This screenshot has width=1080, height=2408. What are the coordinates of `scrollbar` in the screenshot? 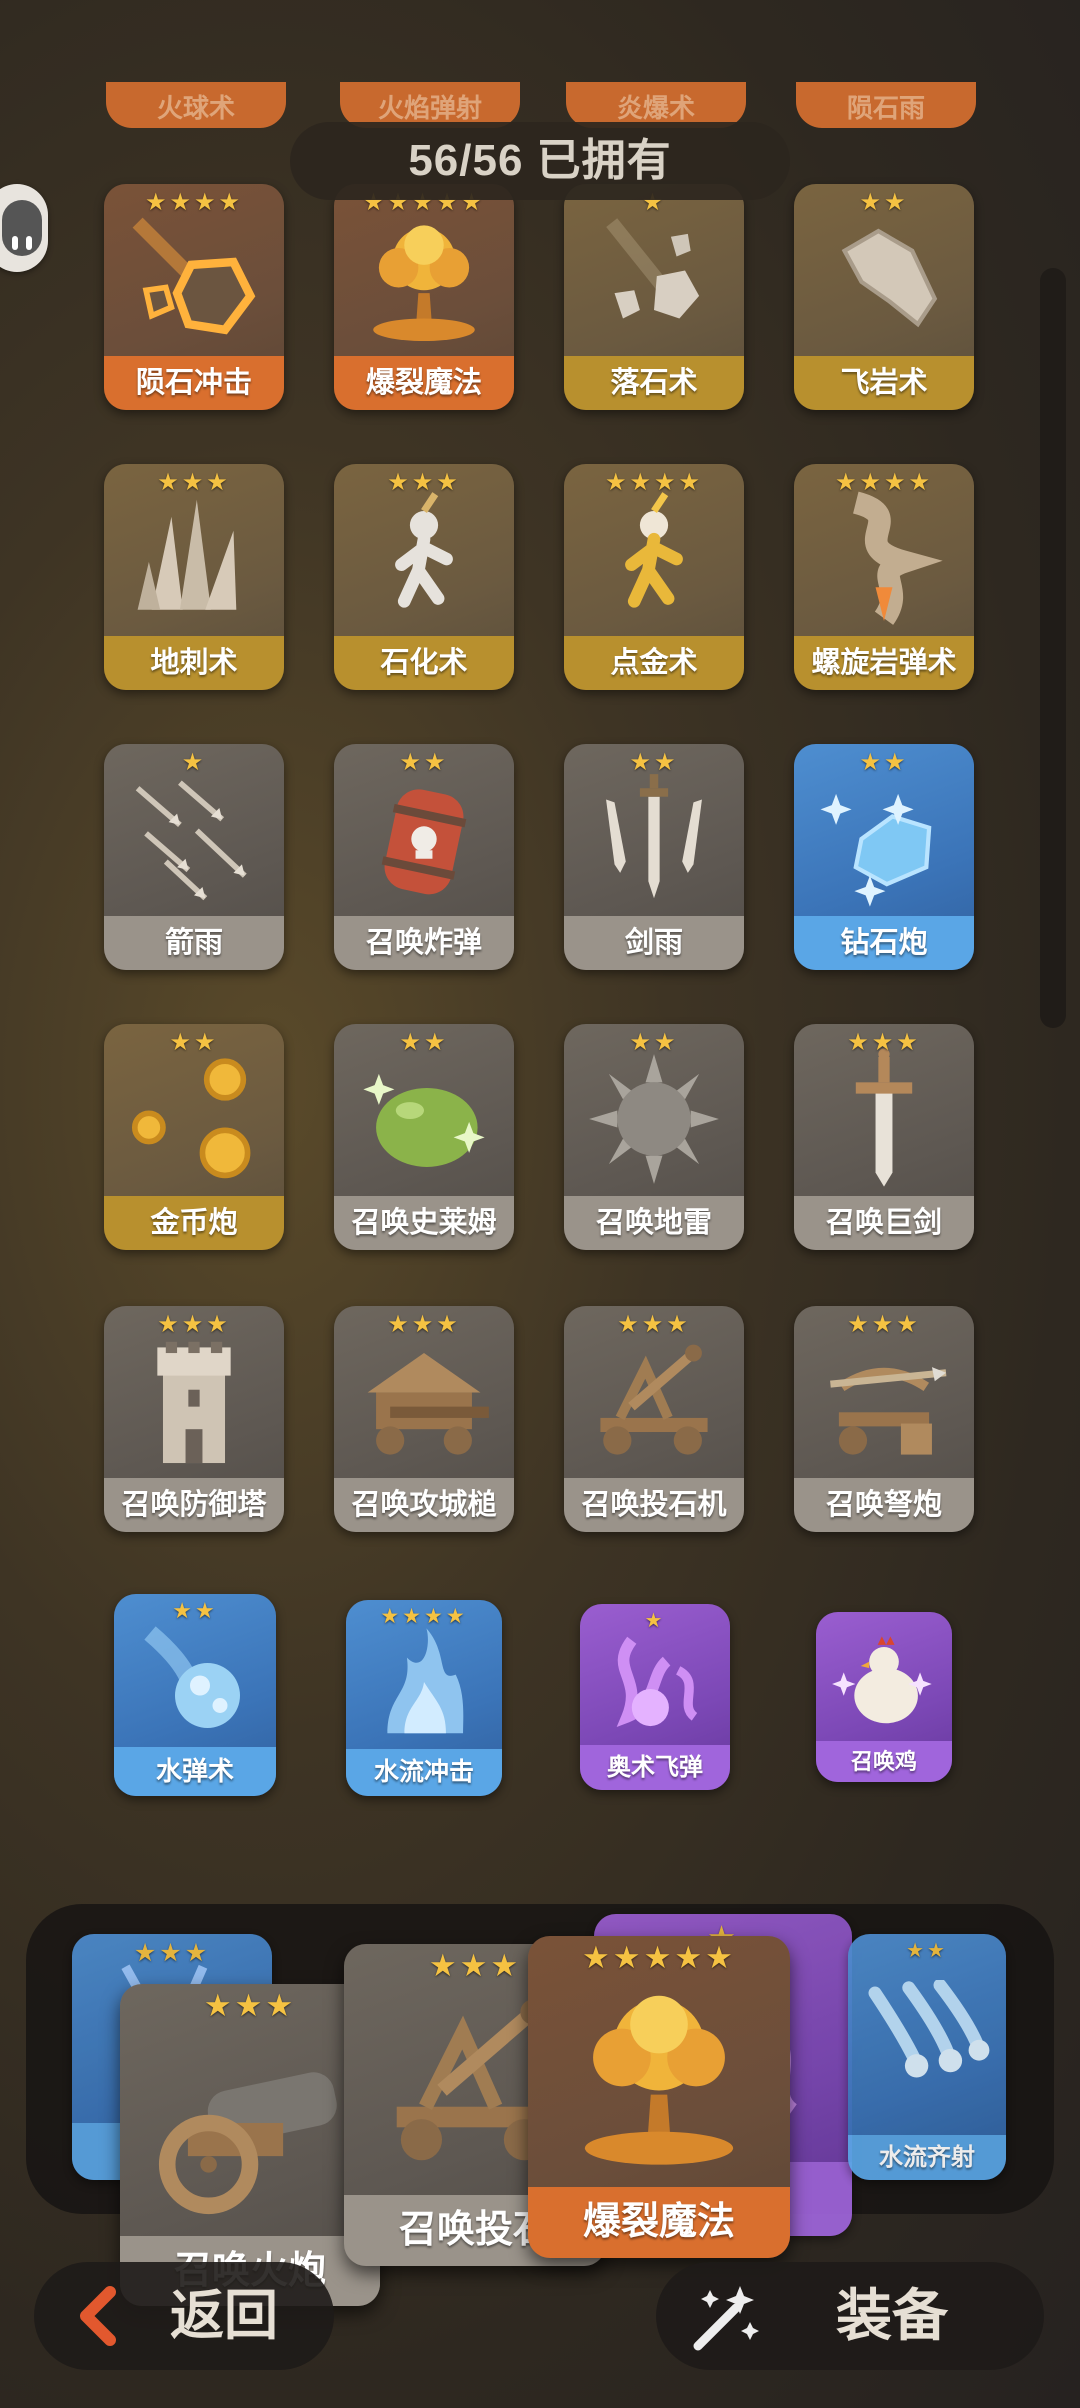 It's located at (1053, 648).